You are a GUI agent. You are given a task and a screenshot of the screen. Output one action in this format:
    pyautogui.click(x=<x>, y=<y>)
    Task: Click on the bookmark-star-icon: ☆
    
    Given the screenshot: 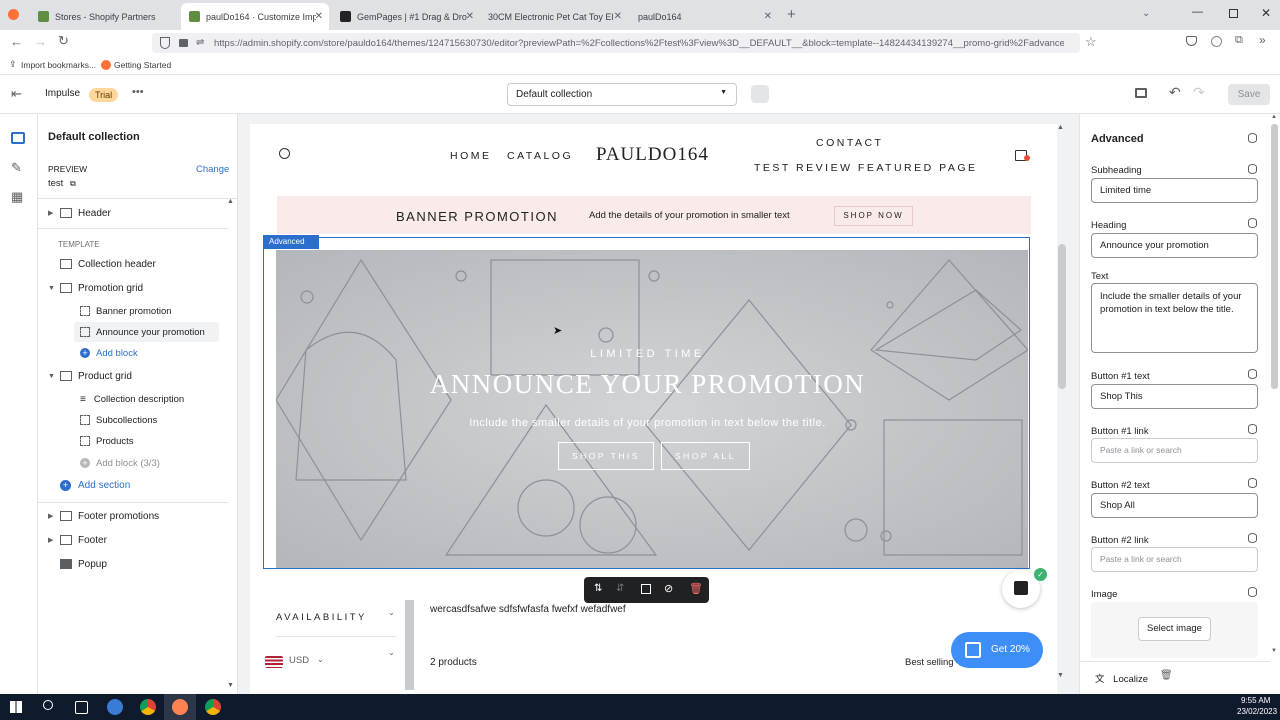 What is the action you would take?
    pyautogui.click(x=1091, y=42)
    